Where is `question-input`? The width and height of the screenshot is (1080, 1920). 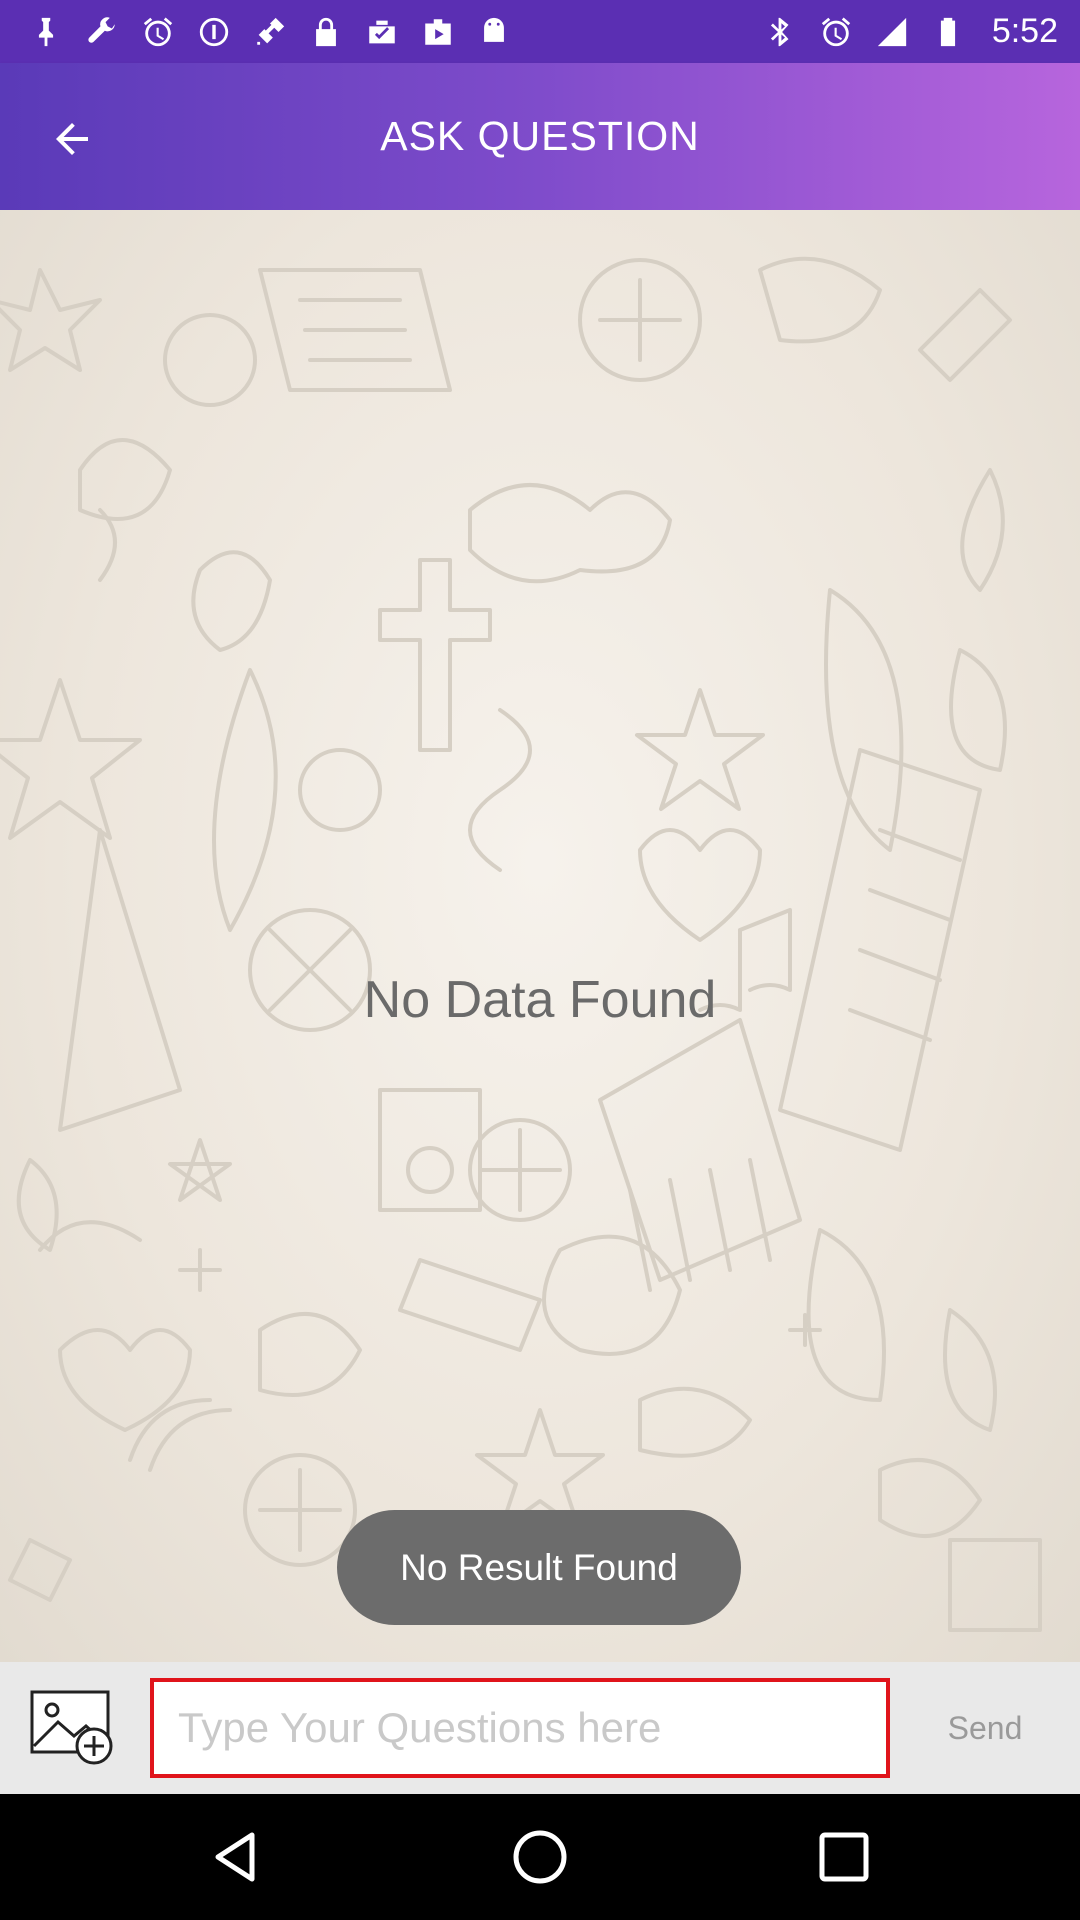 question-input is located at coordinates (520, 1728).